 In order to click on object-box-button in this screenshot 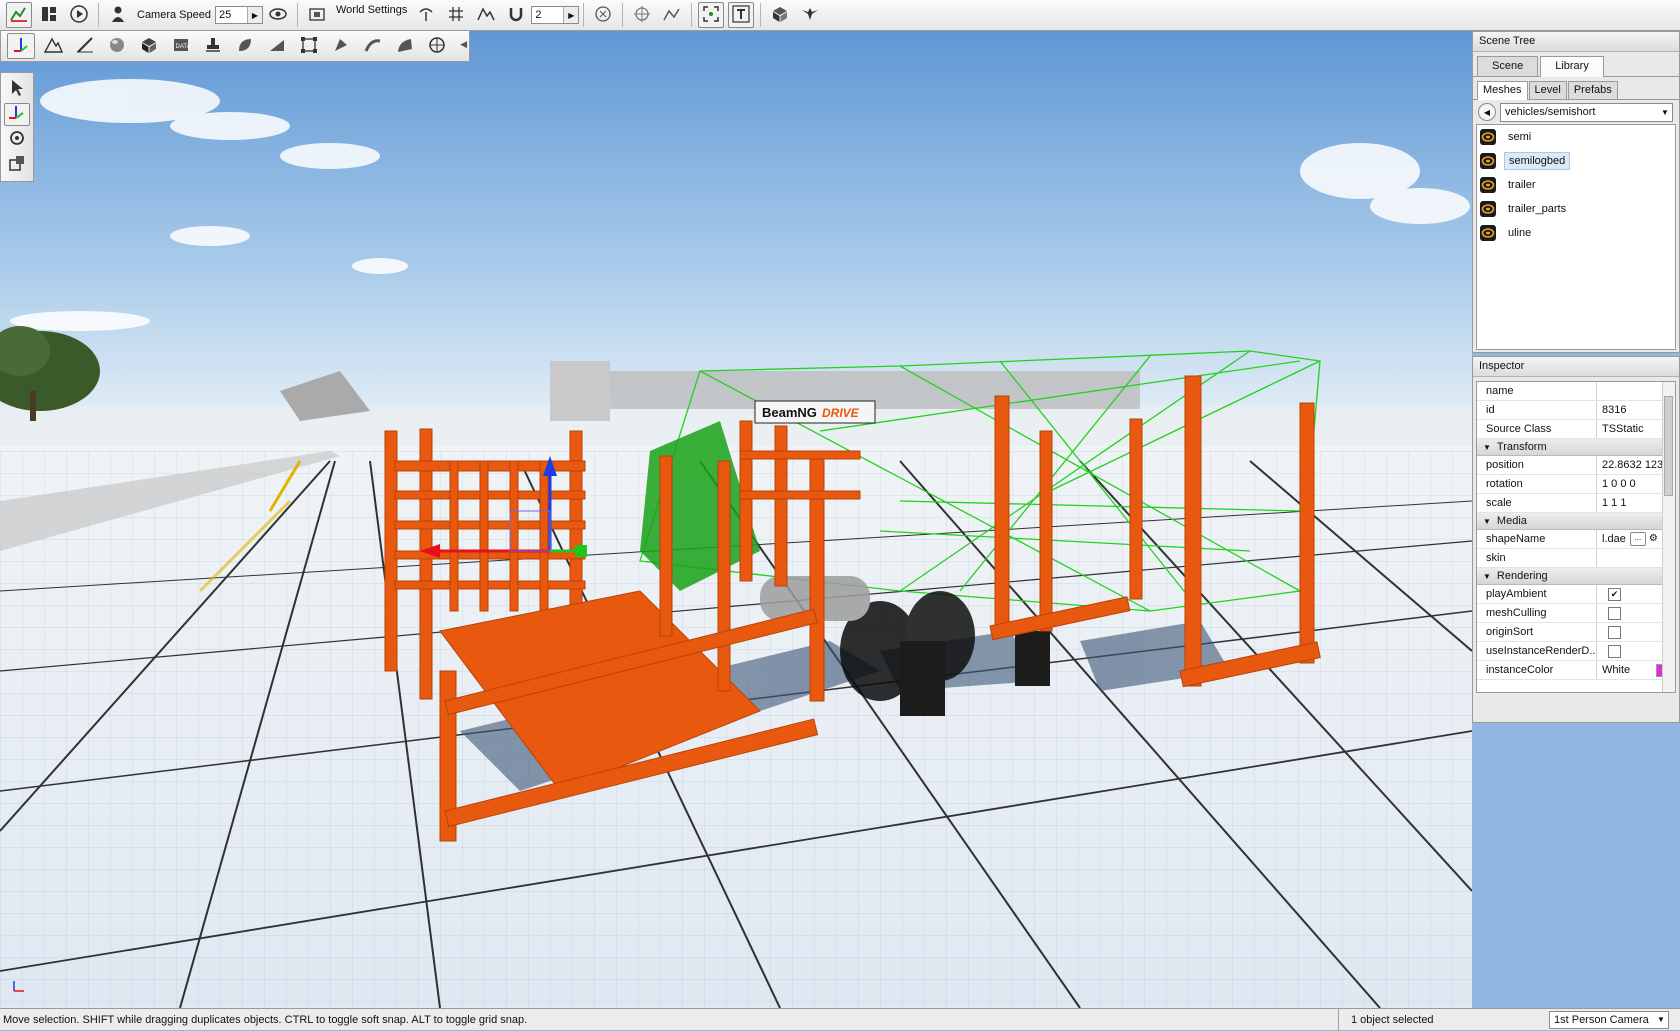, I will do `click(603, 15)`.